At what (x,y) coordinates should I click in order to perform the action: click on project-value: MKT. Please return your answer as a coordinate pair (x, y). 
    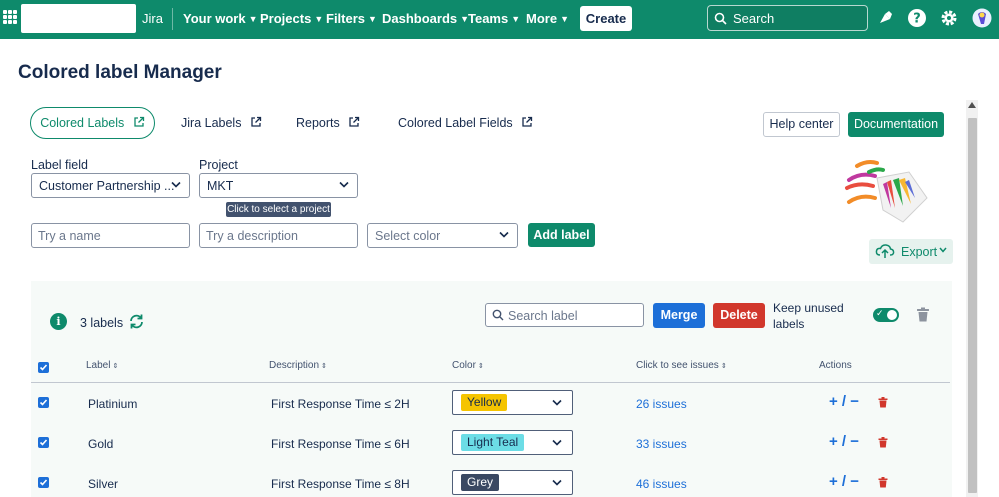
    Looking at the image, I should click on (220, 186).